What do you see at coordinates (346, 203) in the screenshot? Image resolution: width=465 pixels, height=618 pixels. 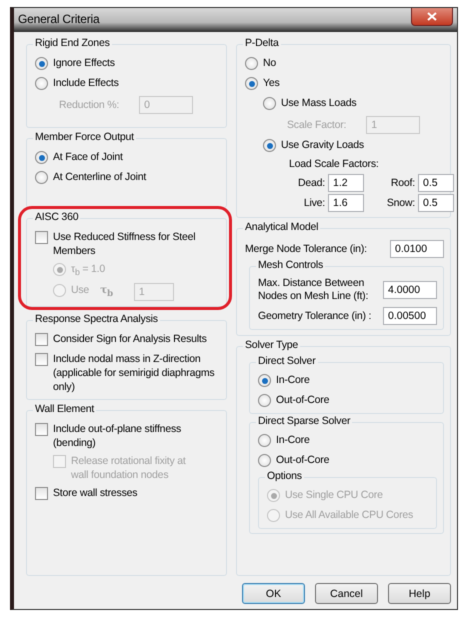 I see `input-field: 1.6` at bounding box center [346, 203].